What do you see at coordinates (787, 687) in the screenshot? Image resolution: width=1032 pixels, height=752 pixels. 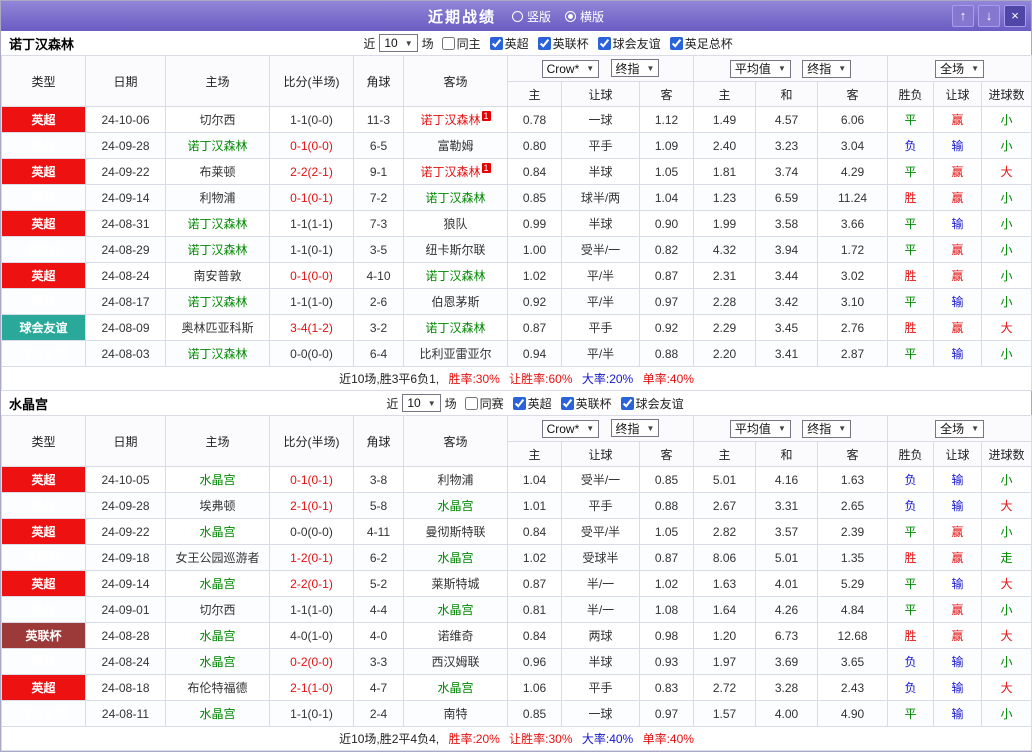 I see `avg-odds-draw: 3.28` at bounding box center [787, 687].